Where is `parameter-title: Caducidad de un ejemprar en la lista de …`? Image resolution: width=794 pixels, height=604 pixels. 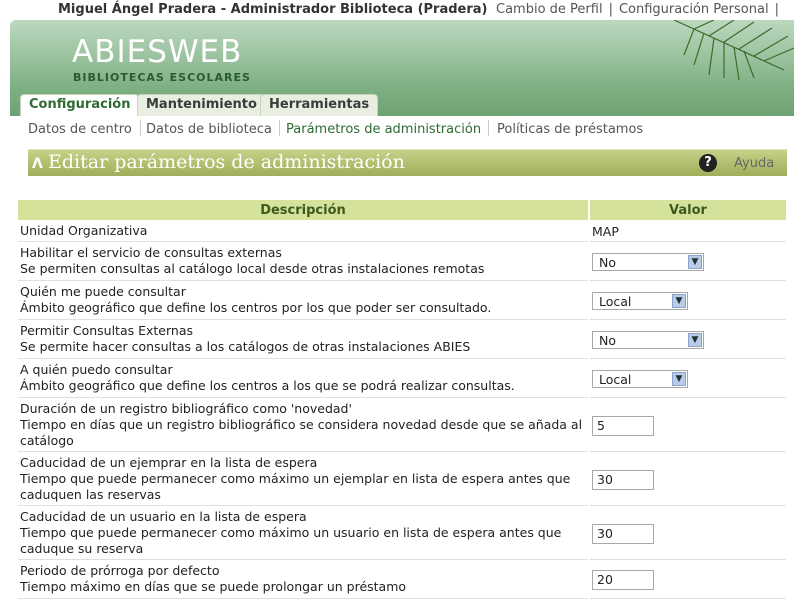
parameter-title: Caducidad de un ejemprar en la lista de … is located at coordinates (169, 462).